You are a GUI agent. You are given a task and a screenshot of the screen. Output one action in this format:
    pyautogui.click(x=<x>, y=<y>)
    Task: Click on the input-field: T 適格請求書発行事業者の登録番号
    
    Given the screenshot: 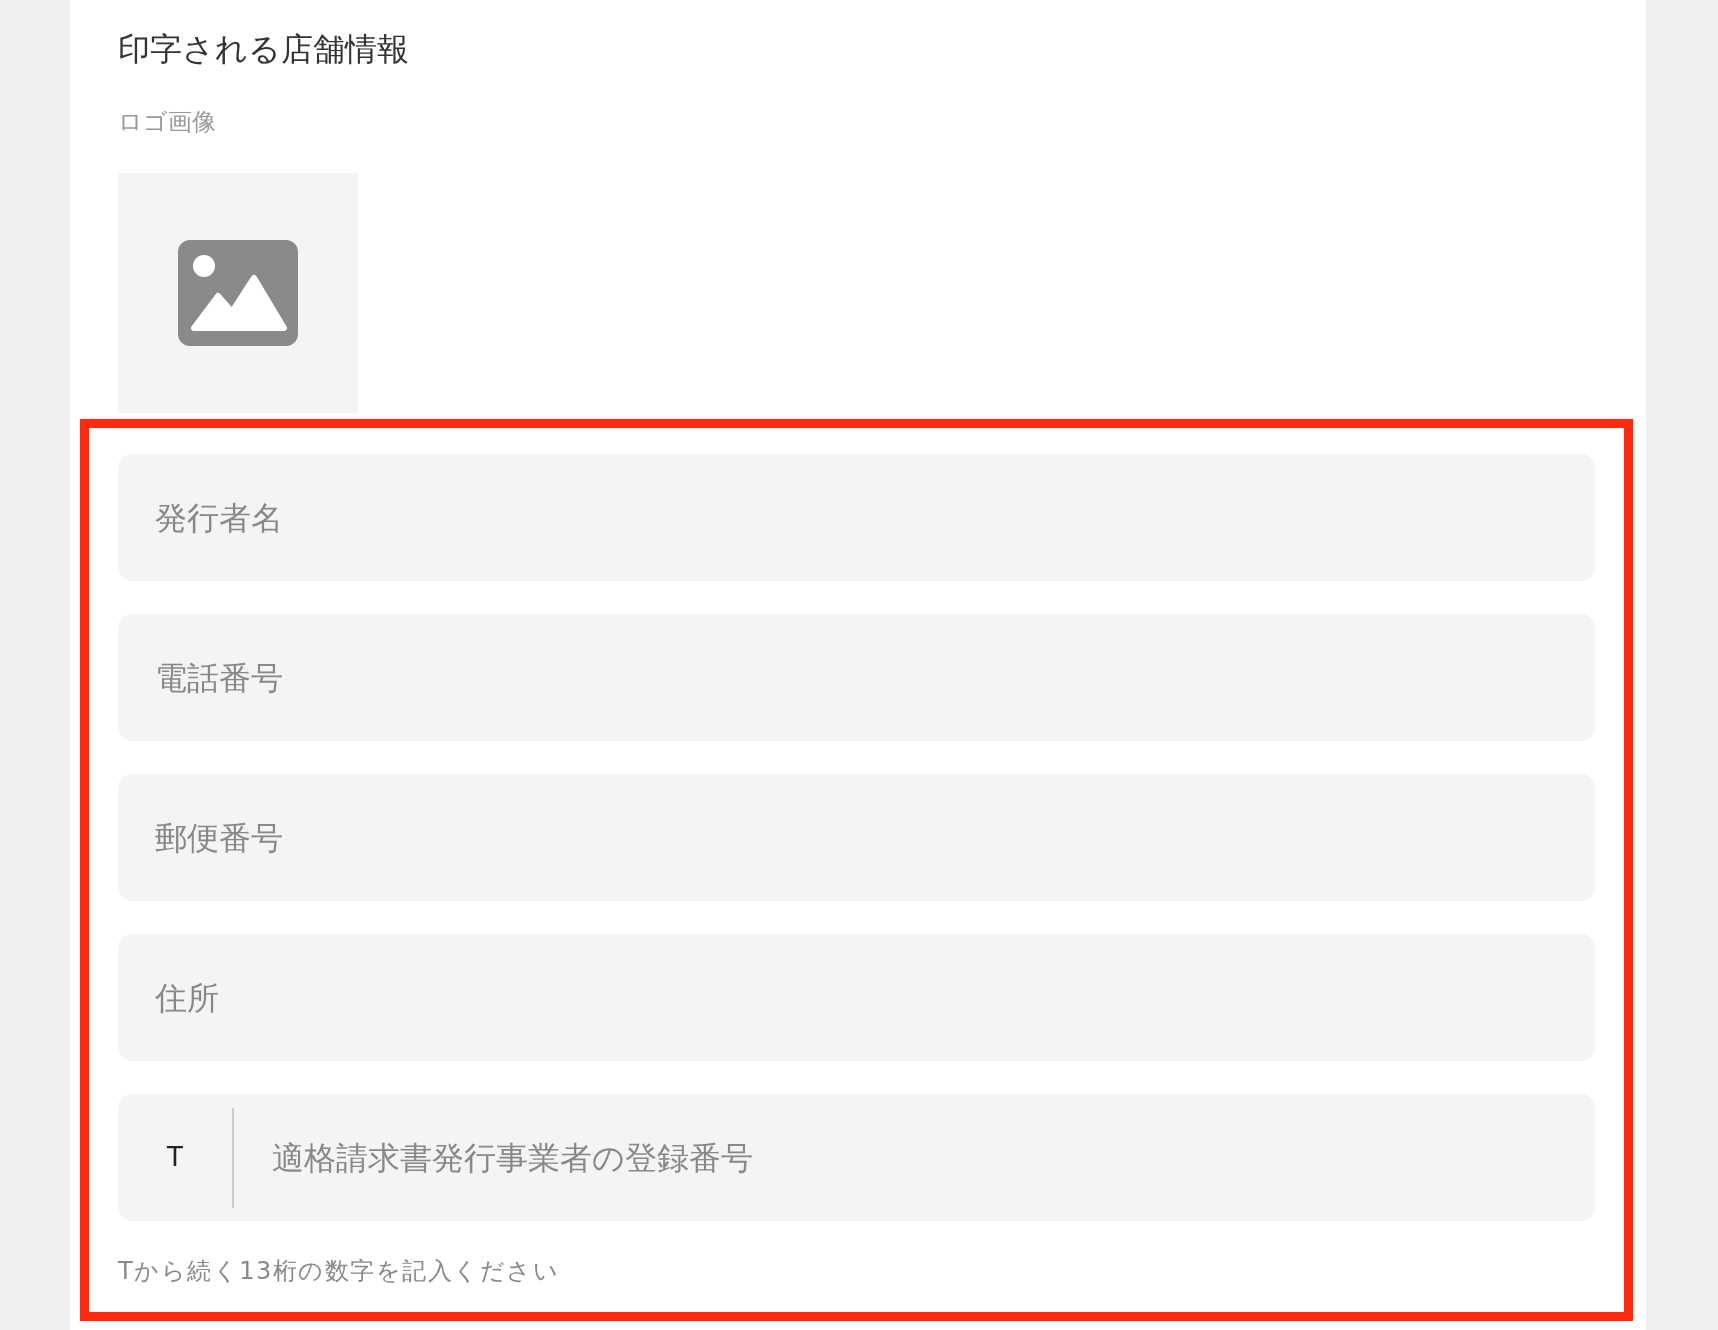 What is the action you would take?
    pyautogui.click(x=856, y=1158)
    